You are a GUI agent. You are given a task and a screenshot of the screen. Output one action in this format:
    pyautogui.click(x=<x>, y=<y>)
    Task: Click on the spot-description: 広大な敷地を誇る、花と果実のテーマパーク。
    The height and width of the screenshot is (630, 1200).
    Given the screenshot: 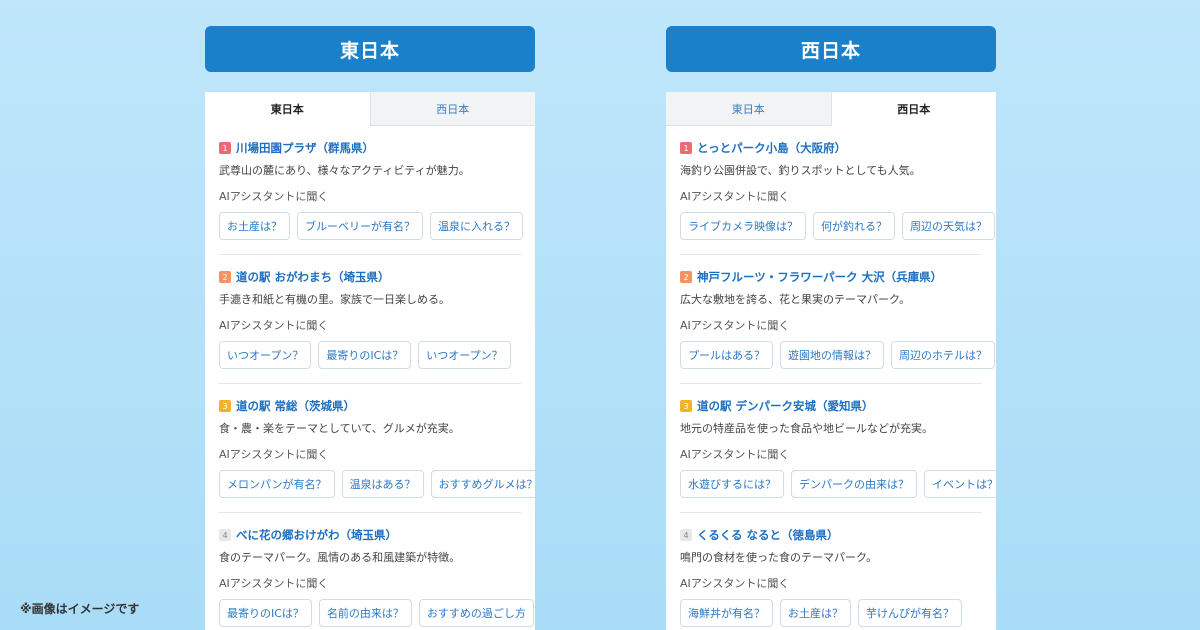 What is the action you would take?
    pyautogui.click(x=795, y=299)
    